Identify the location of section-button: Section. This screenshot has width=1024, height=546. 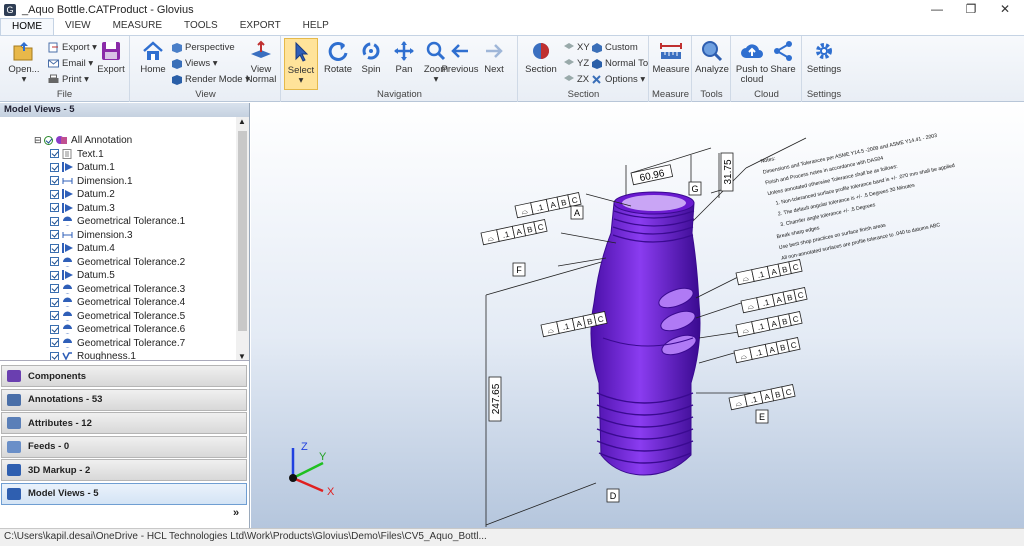
(541, 63).